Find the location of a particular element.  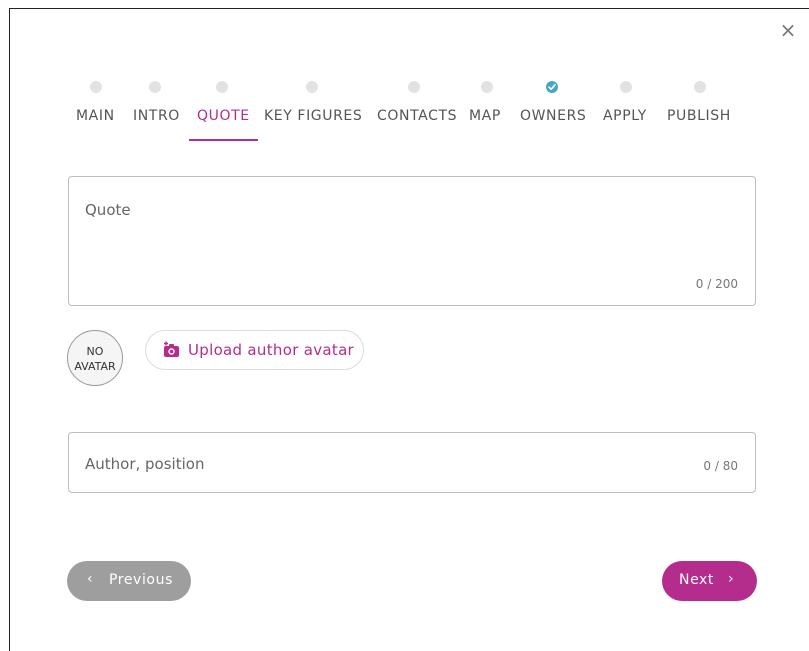

step-label: QUOTE is located at coordinates (223, 116).